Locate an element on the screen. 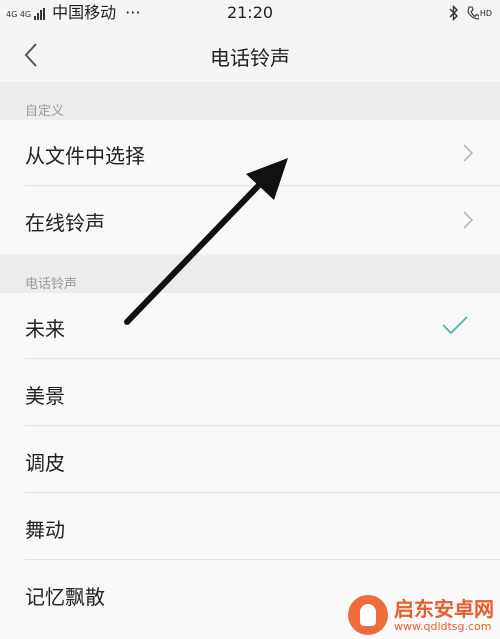 This screenshot has width=500, height=639. volte-hd-icon: HD is located at coordinates (479, 13).